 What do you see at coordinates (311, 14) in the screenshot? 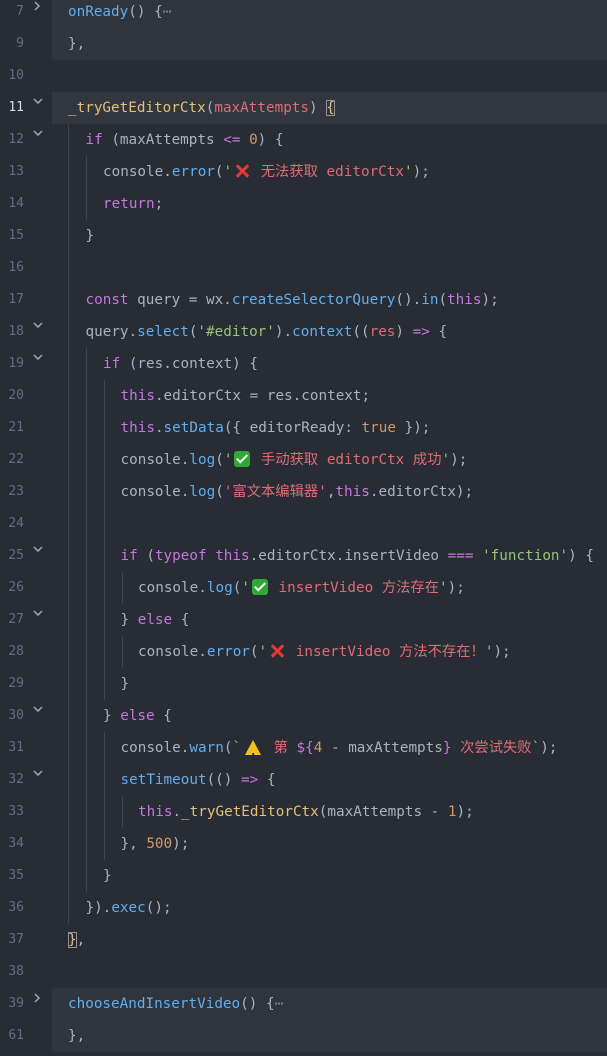
I see `code-line: 7 onReady() {⋯` at bounding box center [311, 14].